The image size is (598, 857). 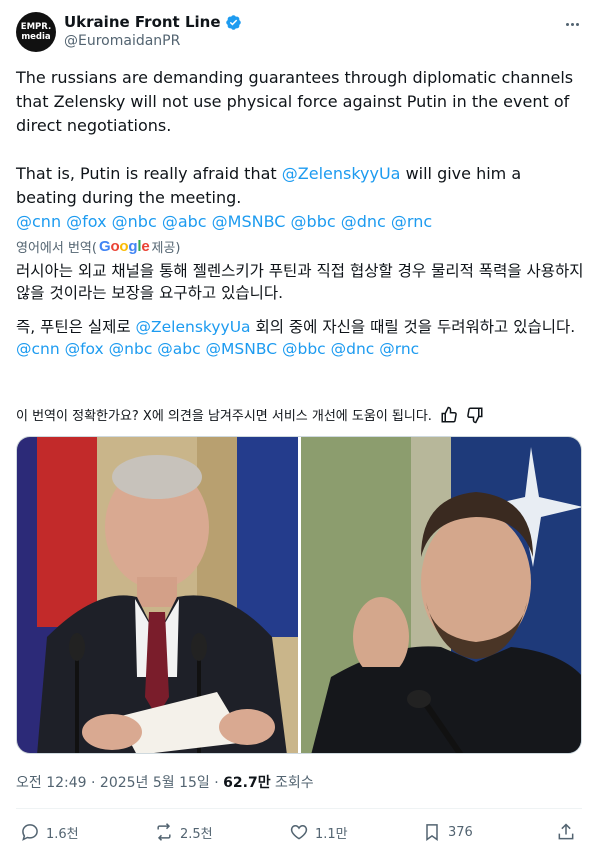 I want to click on bookmark-count: 376, so click(x=460, y=832).